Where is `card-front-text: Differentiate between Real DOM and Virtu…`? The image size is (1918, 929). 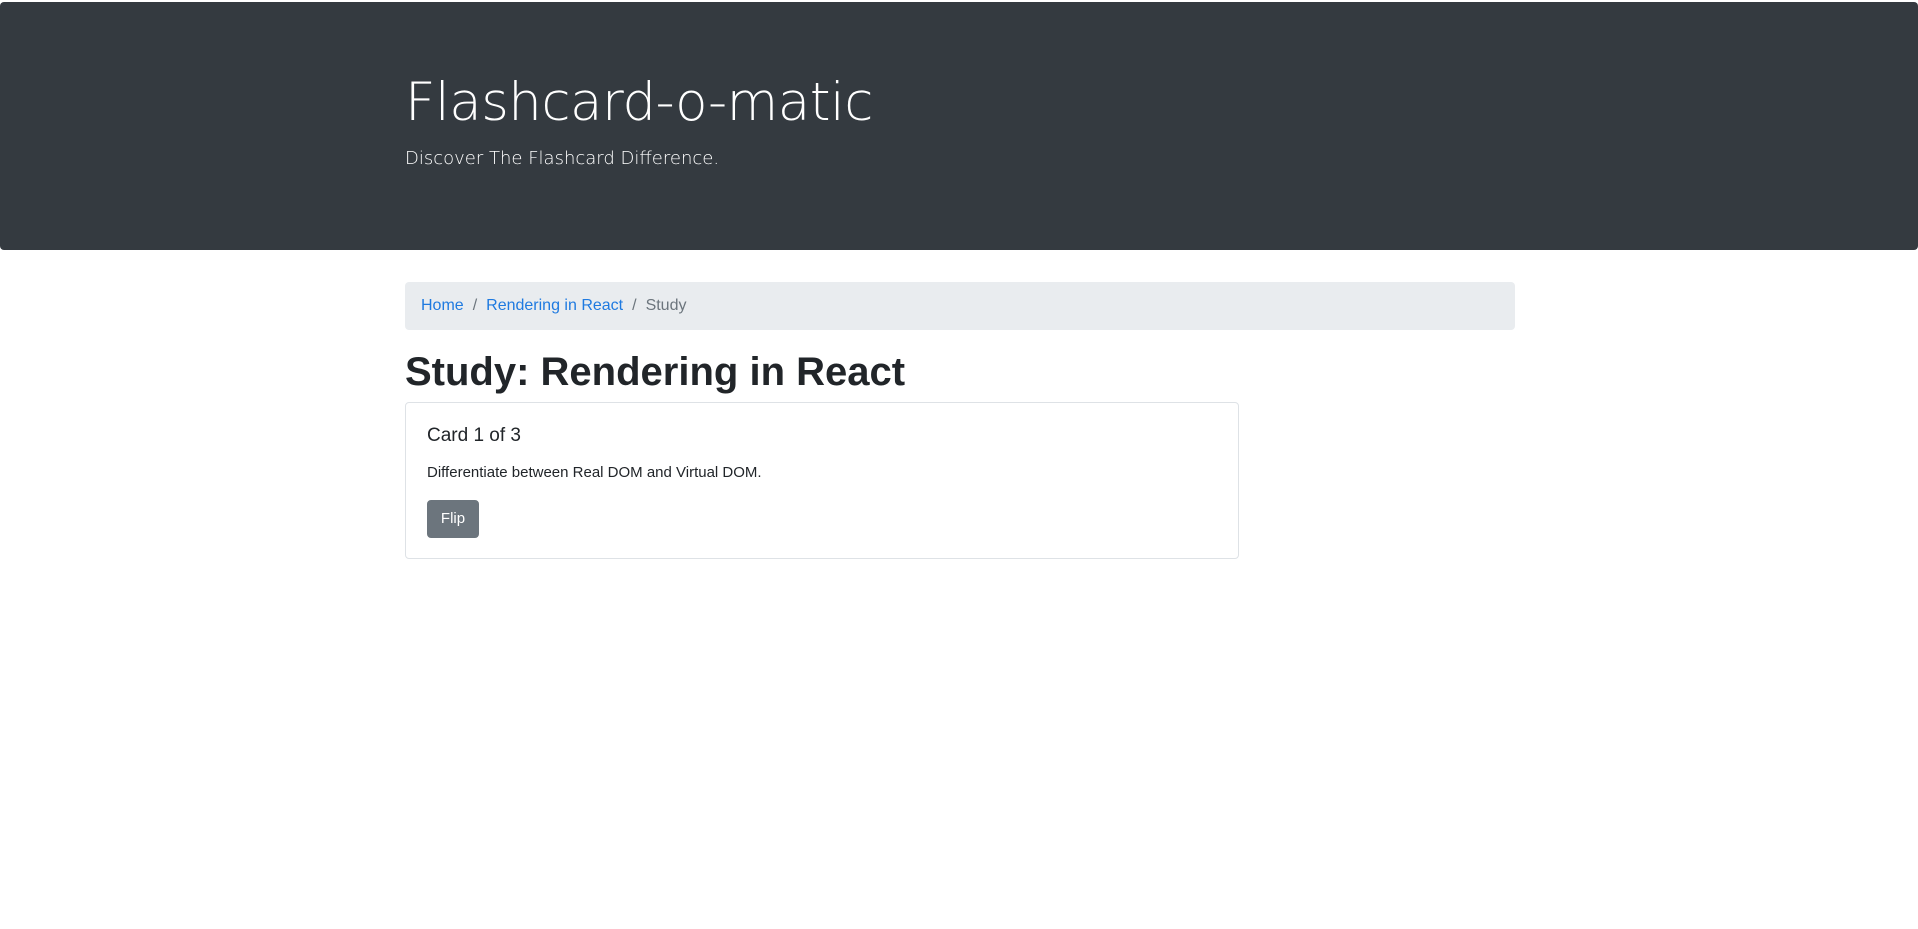 card-front-text: Differentiate between Real DOM and Virtu… is located at coordinates (594, 472).